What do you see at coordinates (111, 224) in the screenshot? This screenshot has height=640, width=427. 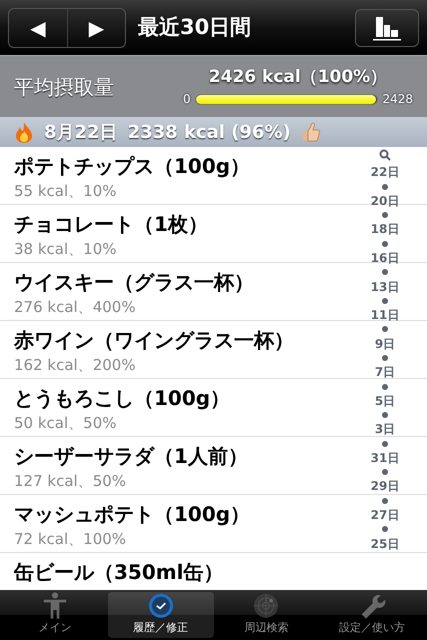 I see `food-name: チョコレート（1枚）` at bounding box center [111, 224].